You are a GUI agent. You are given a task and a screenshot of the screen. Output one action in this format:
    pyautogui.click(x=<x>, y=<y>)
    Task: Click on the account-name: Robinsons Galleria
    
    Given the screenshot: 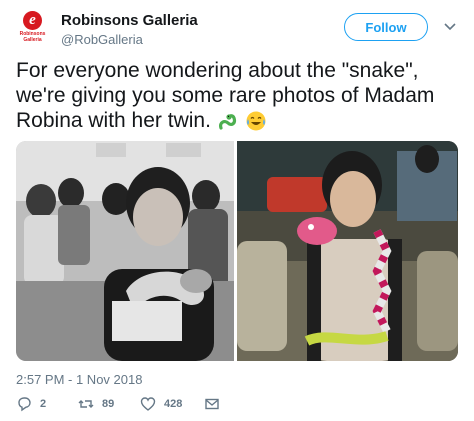 What is the action you would take?
    pyautogui.click(x=129, y=20)
    